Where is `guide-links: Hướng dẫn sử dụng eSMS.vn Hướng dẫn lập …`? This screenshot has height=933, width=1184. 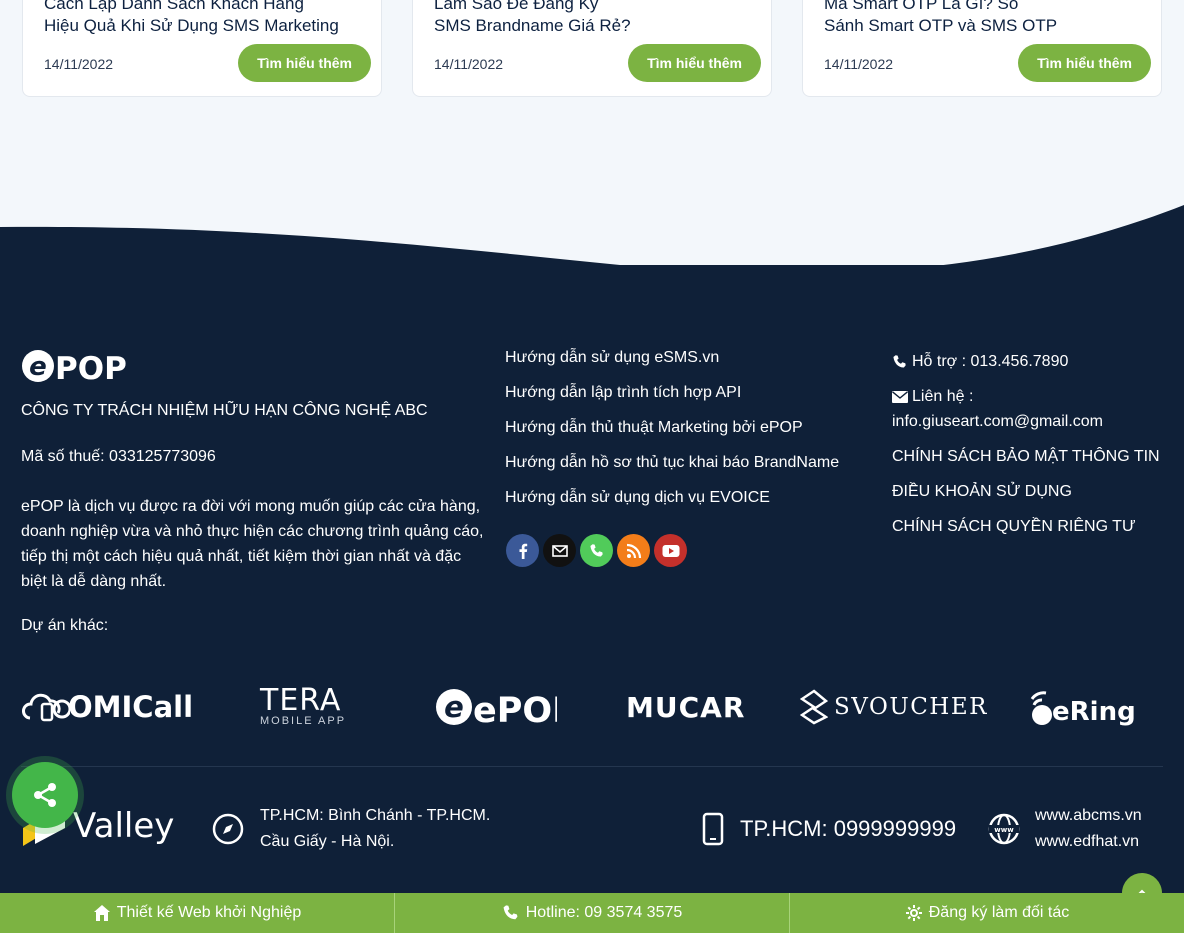 guide-links: Hướng dẫn sử dụng eSMS.vn Hướng dẫn lập … is located at coordinates (672, 436).